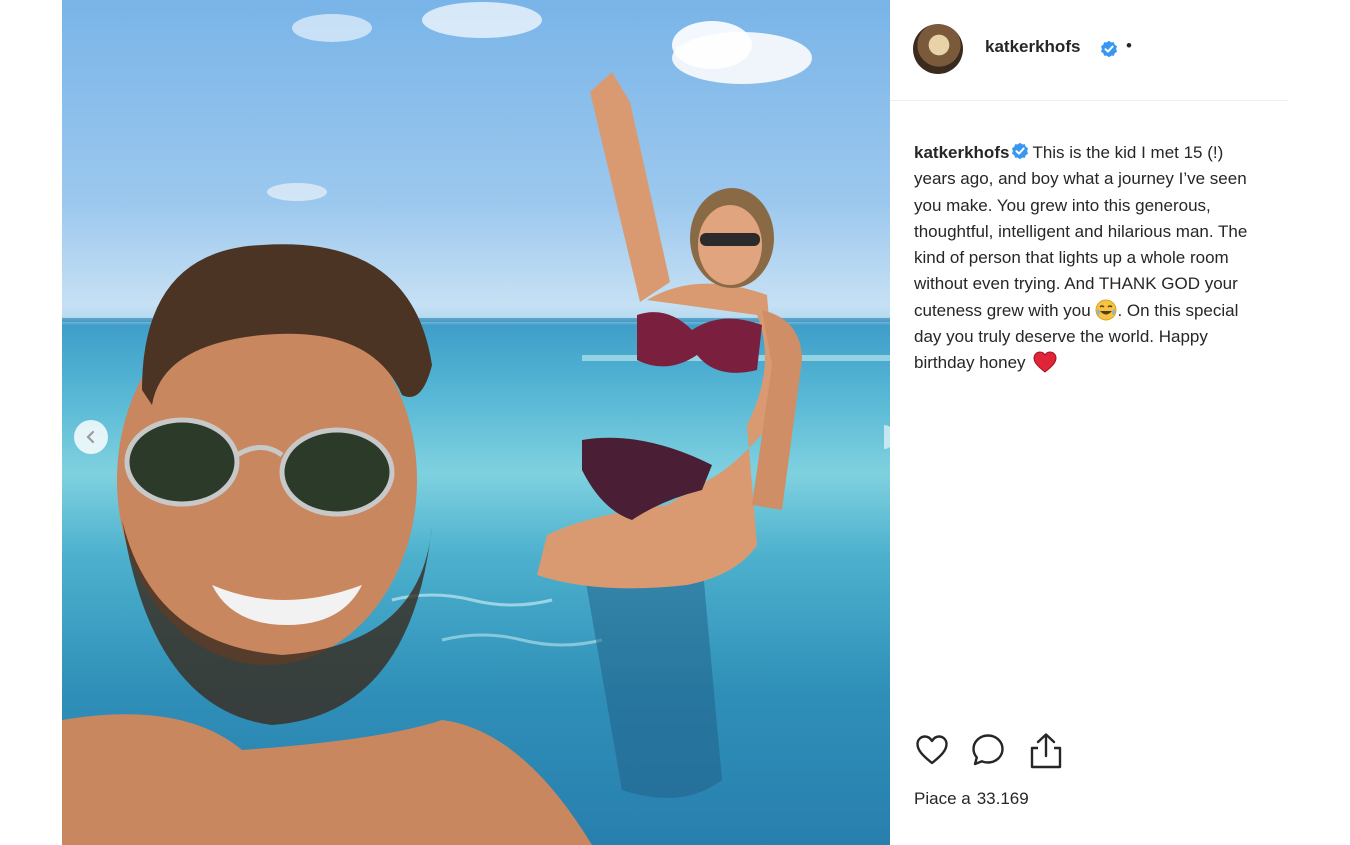 Image resolution: width=1350 pixels, height=845 pixels. I want to click on red-heart-emoji-icon, so click(1045, 362).